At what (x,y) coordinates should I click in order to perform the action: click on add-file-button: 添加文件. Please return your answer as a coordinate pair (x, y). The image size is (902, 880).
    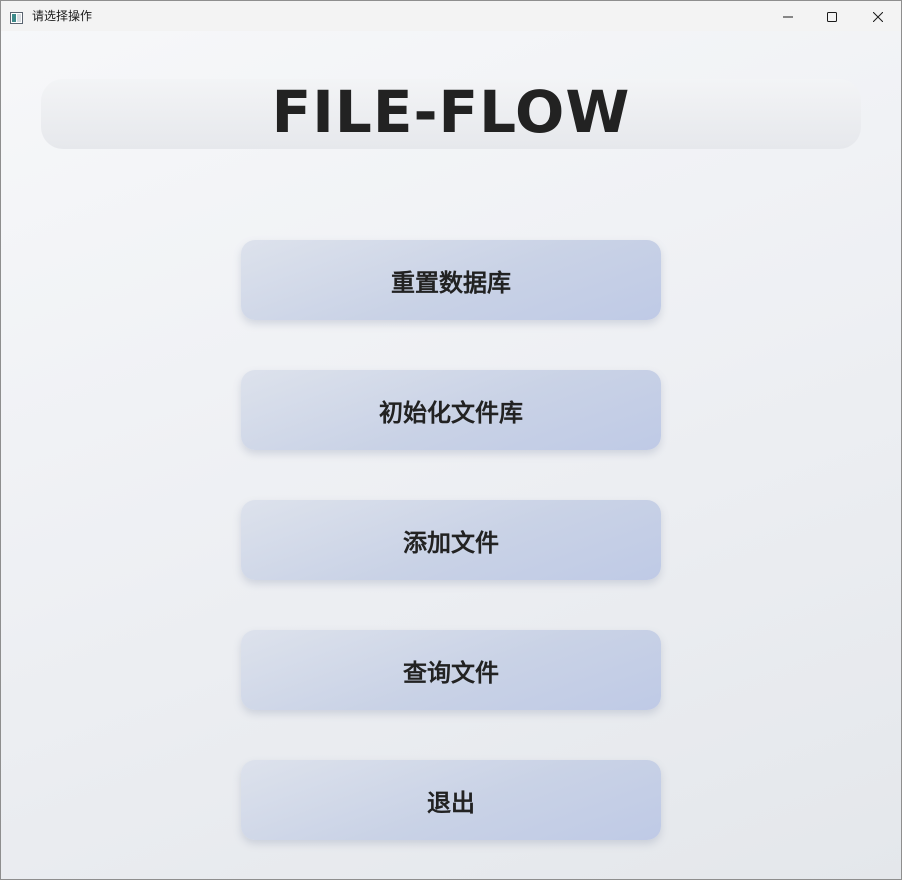
    Looking at the image, I should click on (451, 540).